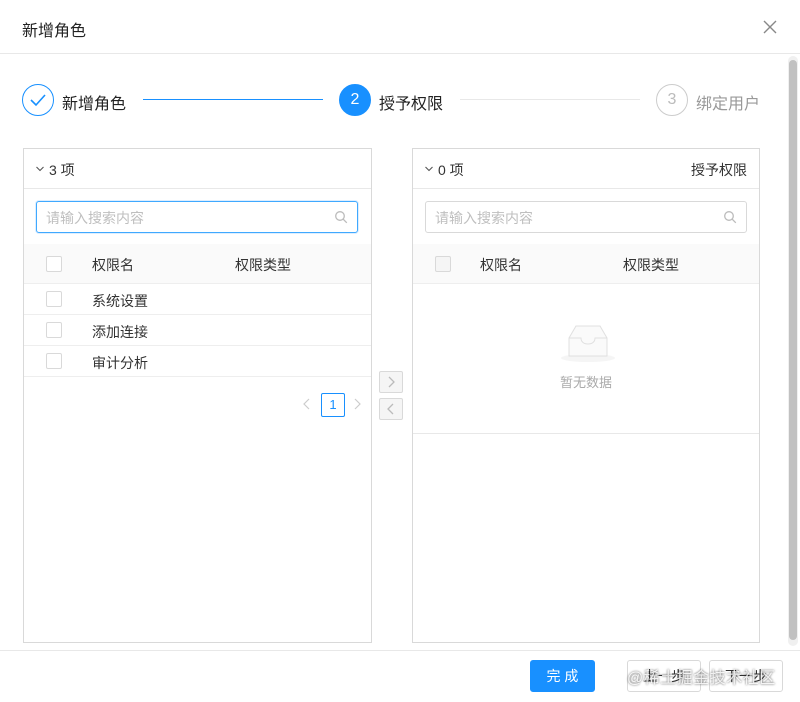 This screenshot has width=800, height=702. I want to click on target-search-box, so click(586, 217).